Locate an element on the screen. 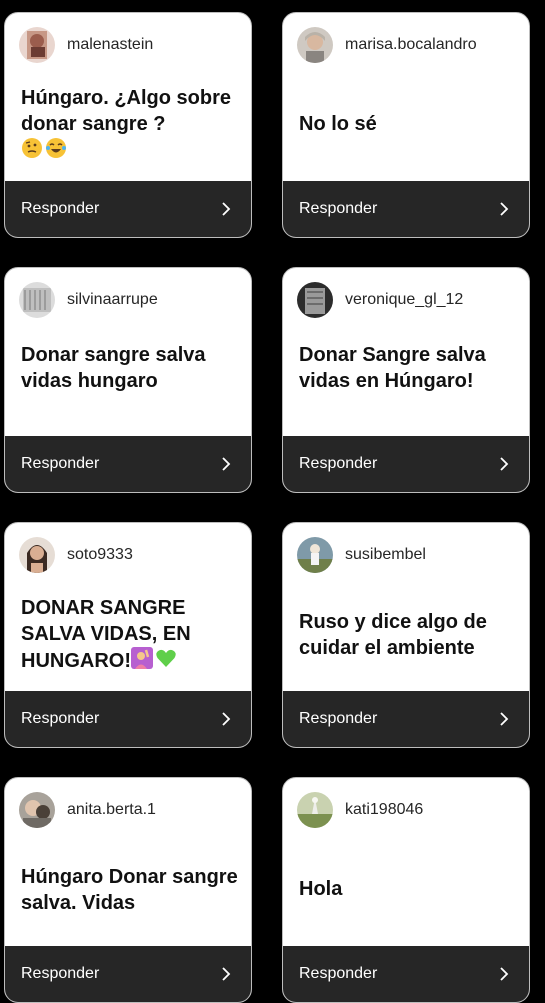 The height and width of the screenshot is (1003, 545). answer-text: No lo sé is located at coordinates (338, 124).